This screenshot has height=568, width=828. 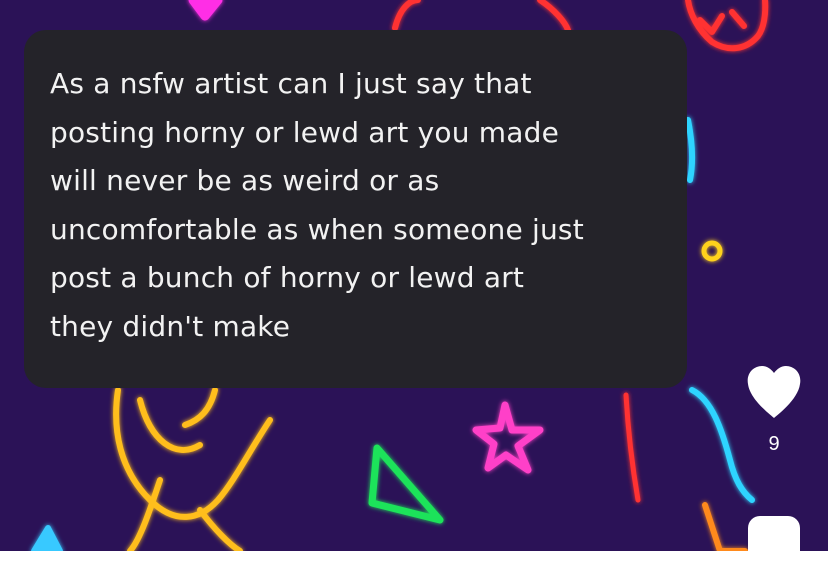 I want to click on like-button, so click(x=774, y=393).